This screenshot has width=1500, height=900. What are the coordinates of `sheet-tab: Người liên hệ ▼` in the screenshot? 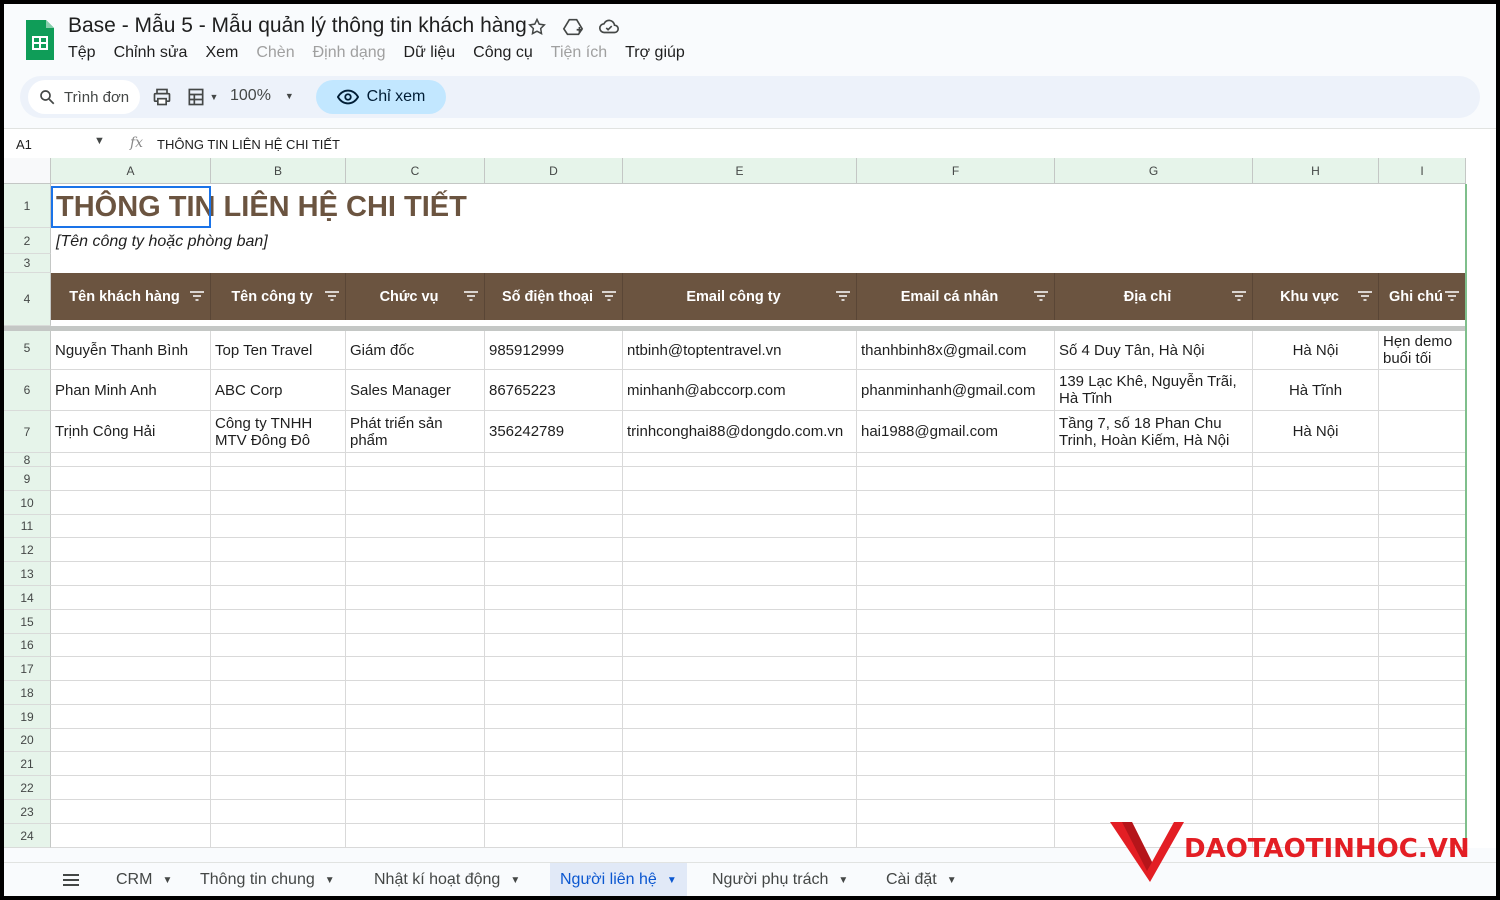 It's located at (618, 879).